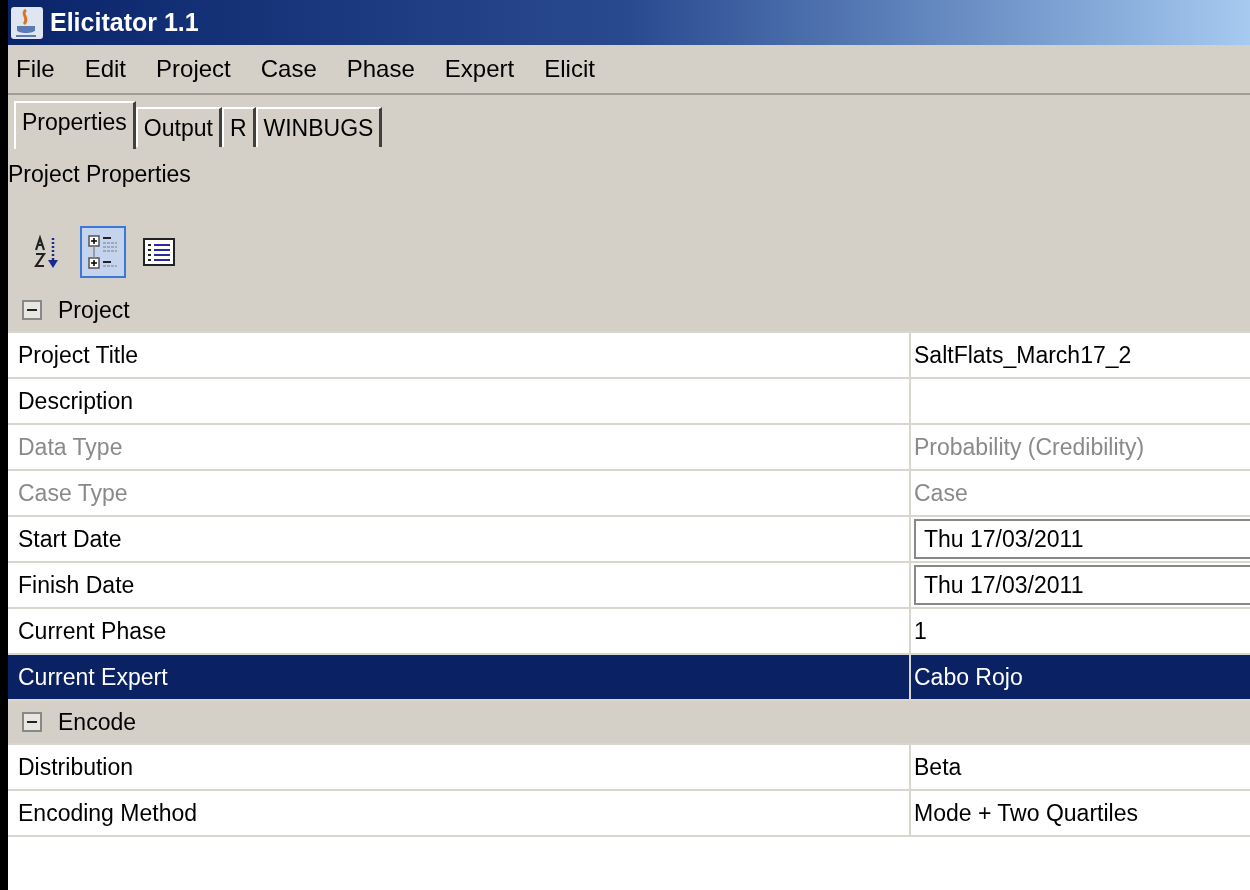 This screenshot has width=1250, height=890. I want to click on property-name: Description, so click(76, 401).